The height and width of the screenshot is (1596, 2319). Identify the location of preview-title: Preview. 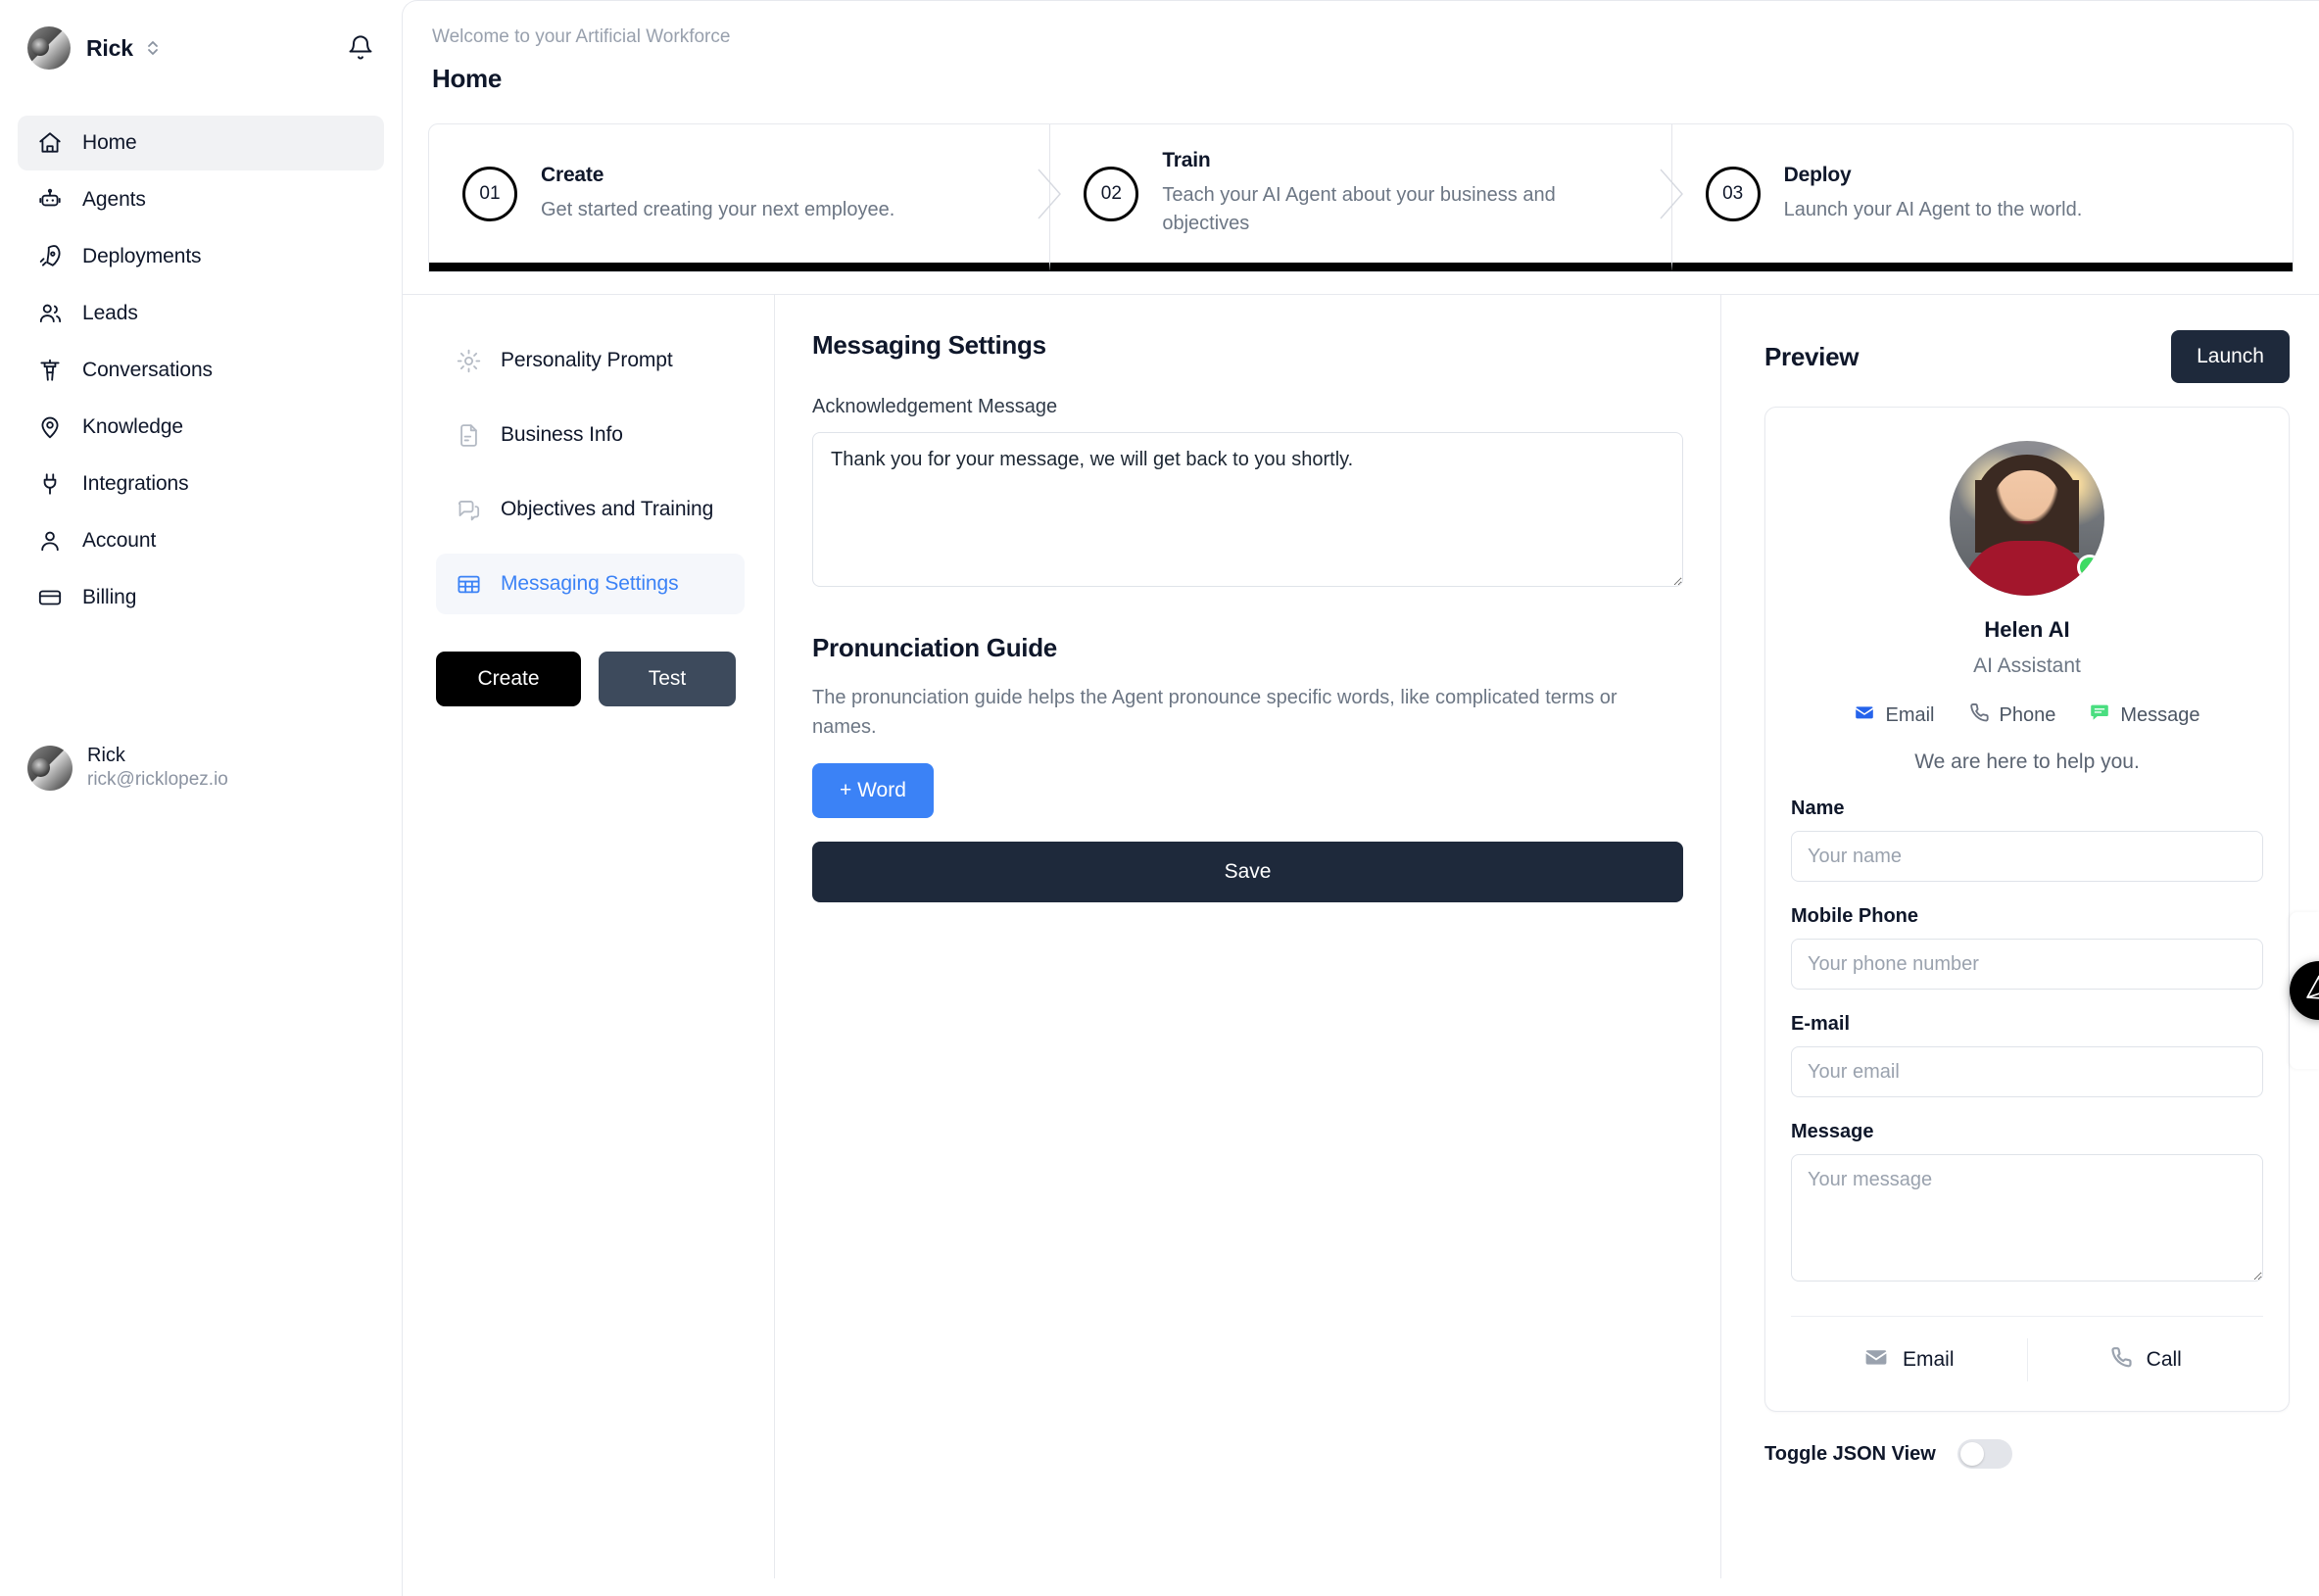
(1812, 356).